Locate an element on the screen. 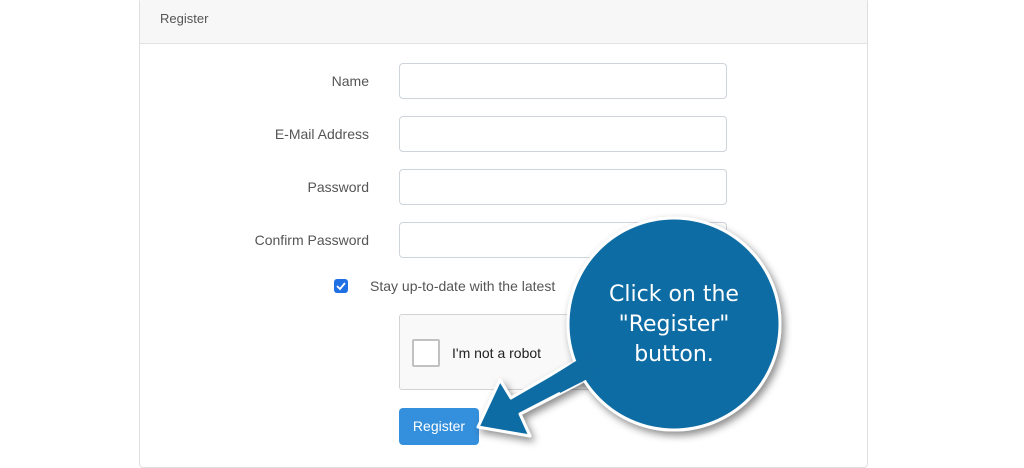 This screenshot has width=1024, height=468. newsletter-label: Stay up-to-date with the latest is located at coordinates (463, 286).